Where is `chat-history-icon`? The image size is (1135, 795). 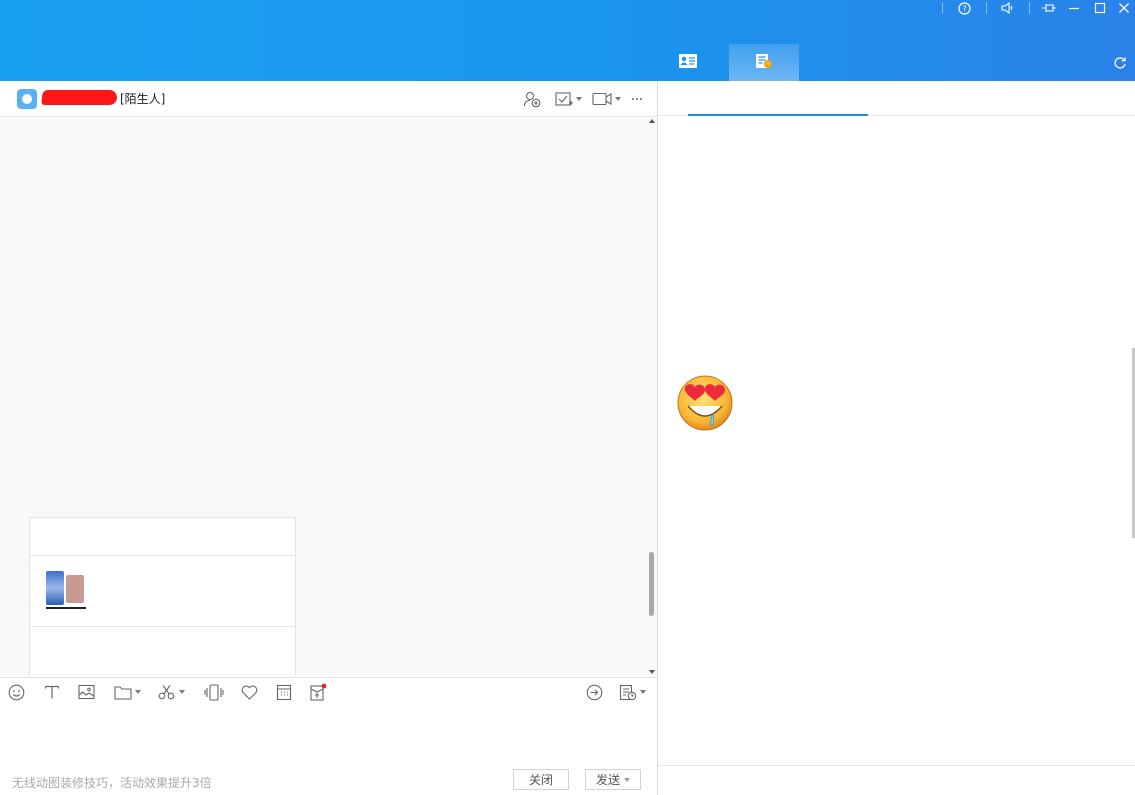 chat-history-icon is located at coordinates (764, 62).